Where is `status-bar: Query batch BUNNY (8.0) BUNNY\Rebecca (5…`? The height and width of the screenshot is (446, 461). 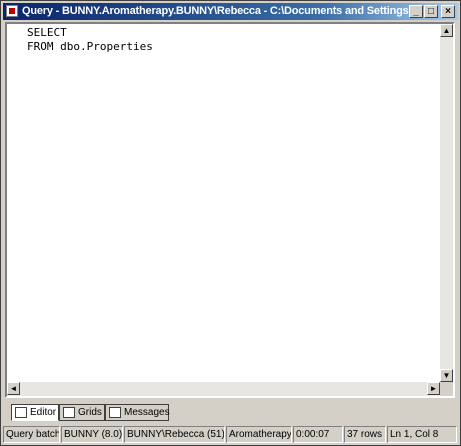
status-bar: Query batch BUNNY (8.0) BUNNY\Rebecca (5… is located at coordinates (230, 434).